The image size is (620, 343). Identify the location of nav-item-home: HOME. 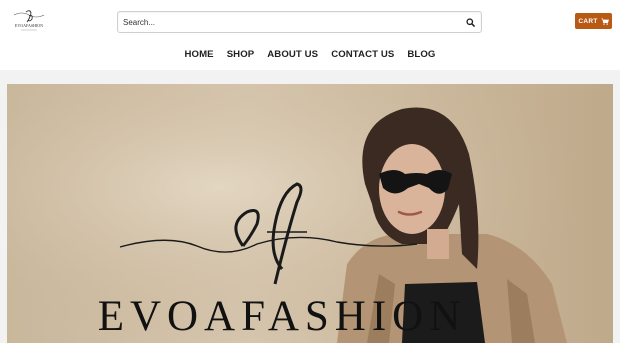
(199, 57).